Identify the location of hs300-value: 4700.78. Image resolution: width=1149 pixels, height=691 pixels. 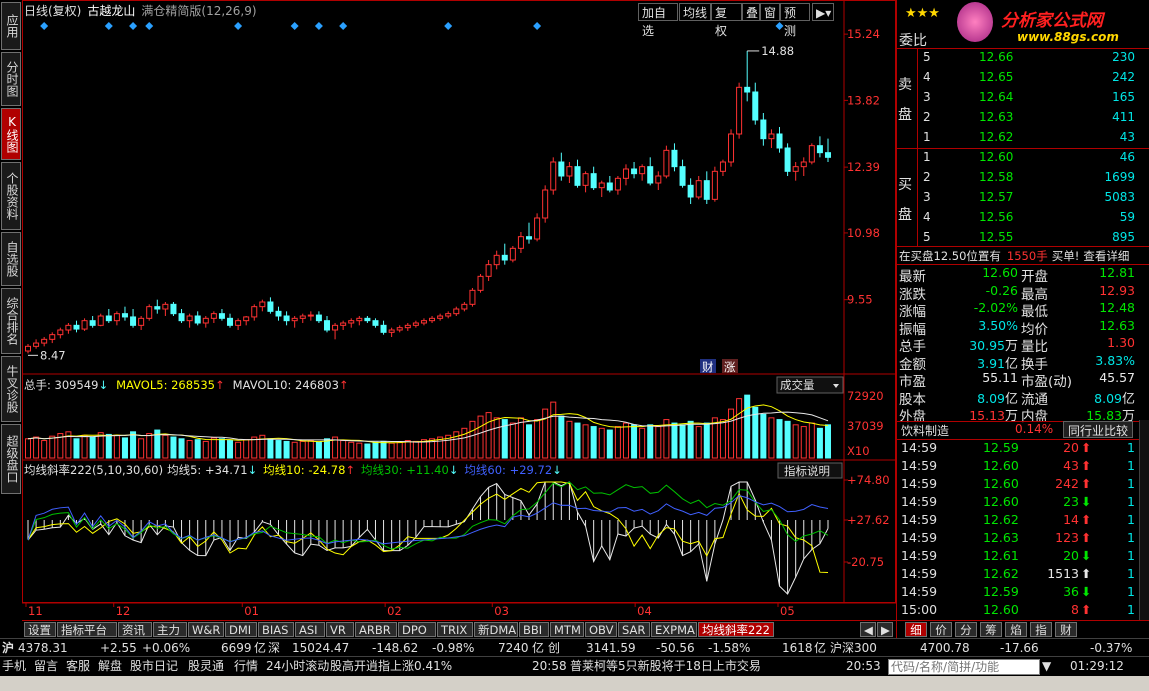
(945, 648).